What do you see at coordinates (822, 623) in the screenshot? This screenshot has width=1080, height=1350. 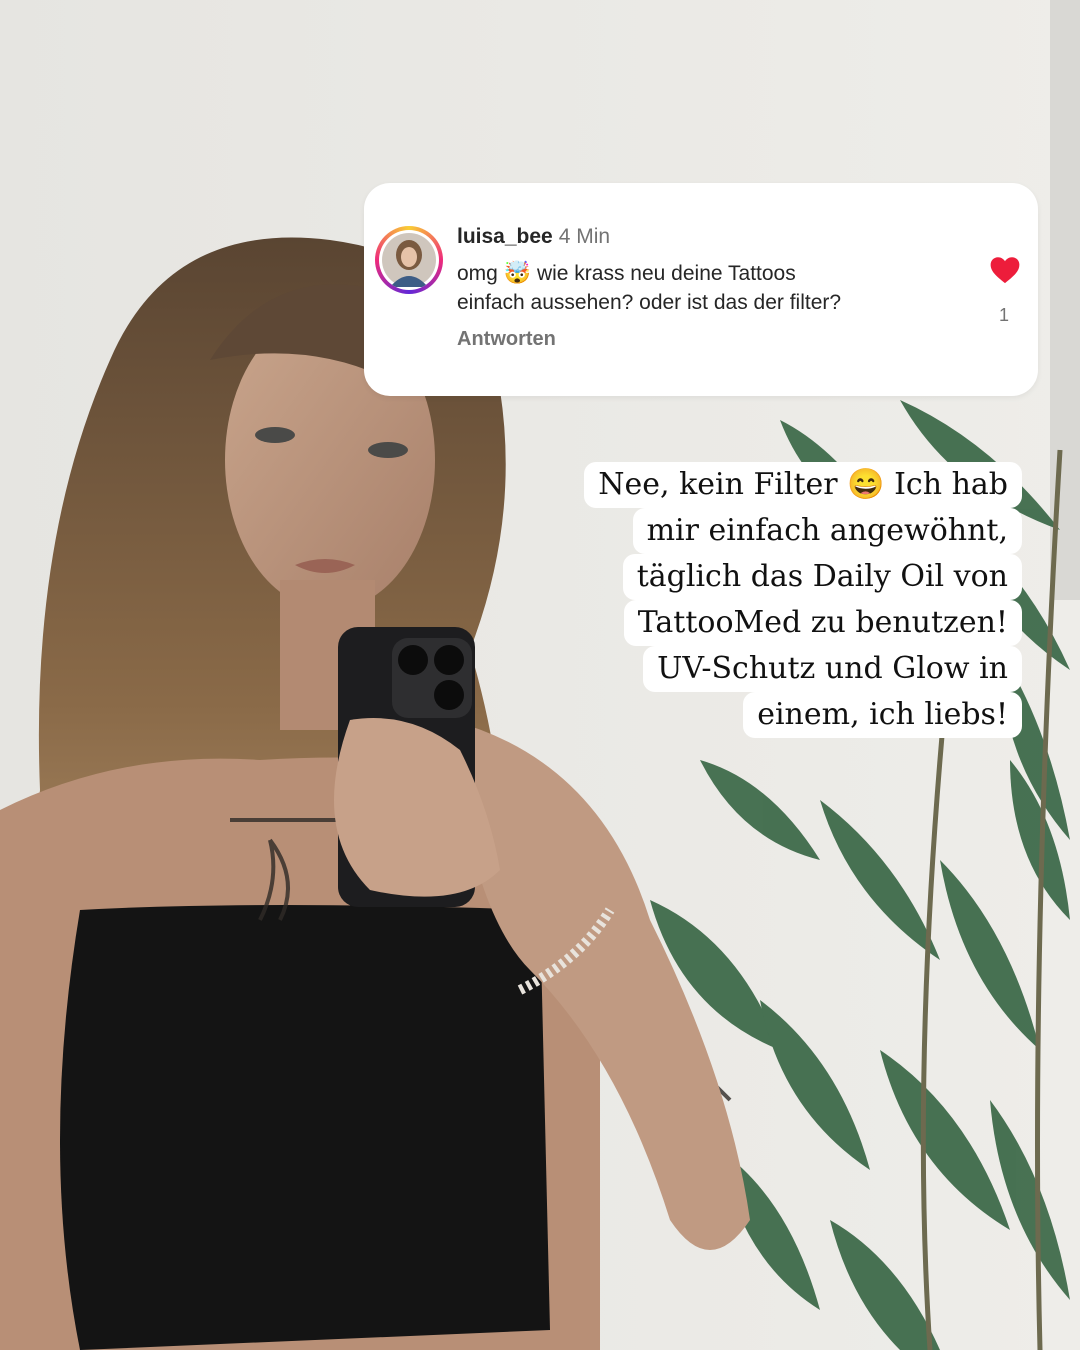 I see `reply-line: TattooMed zu benutzen!` at bounding box center [822, 623].